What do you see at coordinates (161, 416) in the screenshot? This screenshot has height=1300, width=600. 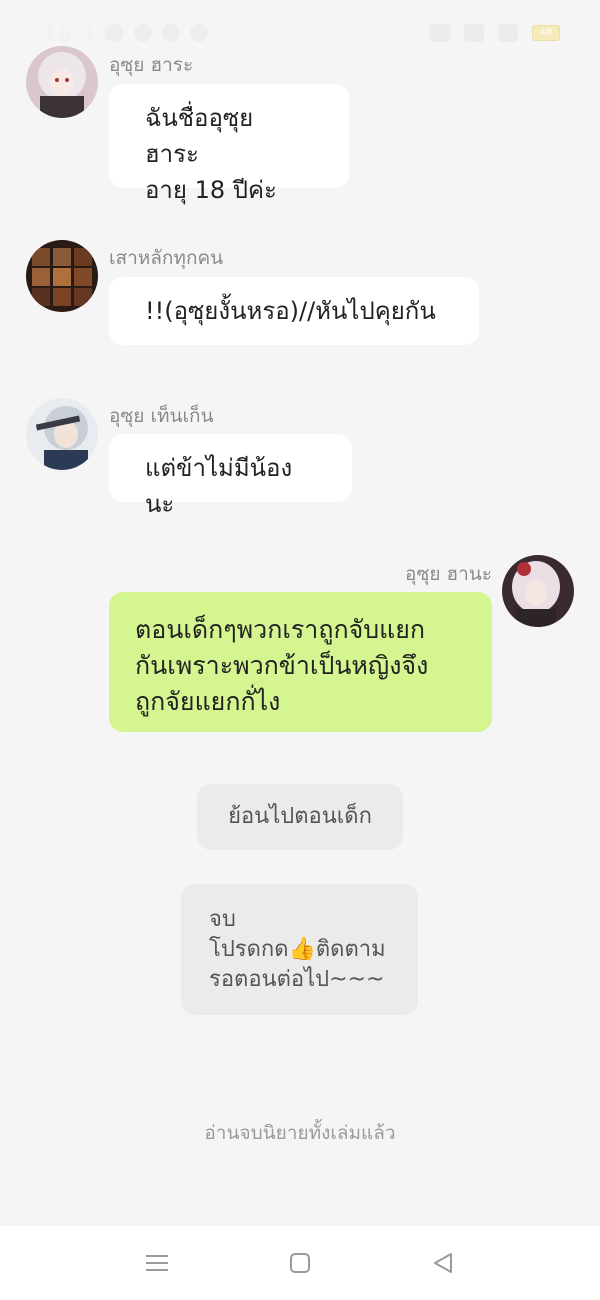 I see `sender-name: อุซุย เท็นเก็น` at bounding box center [161, 416].